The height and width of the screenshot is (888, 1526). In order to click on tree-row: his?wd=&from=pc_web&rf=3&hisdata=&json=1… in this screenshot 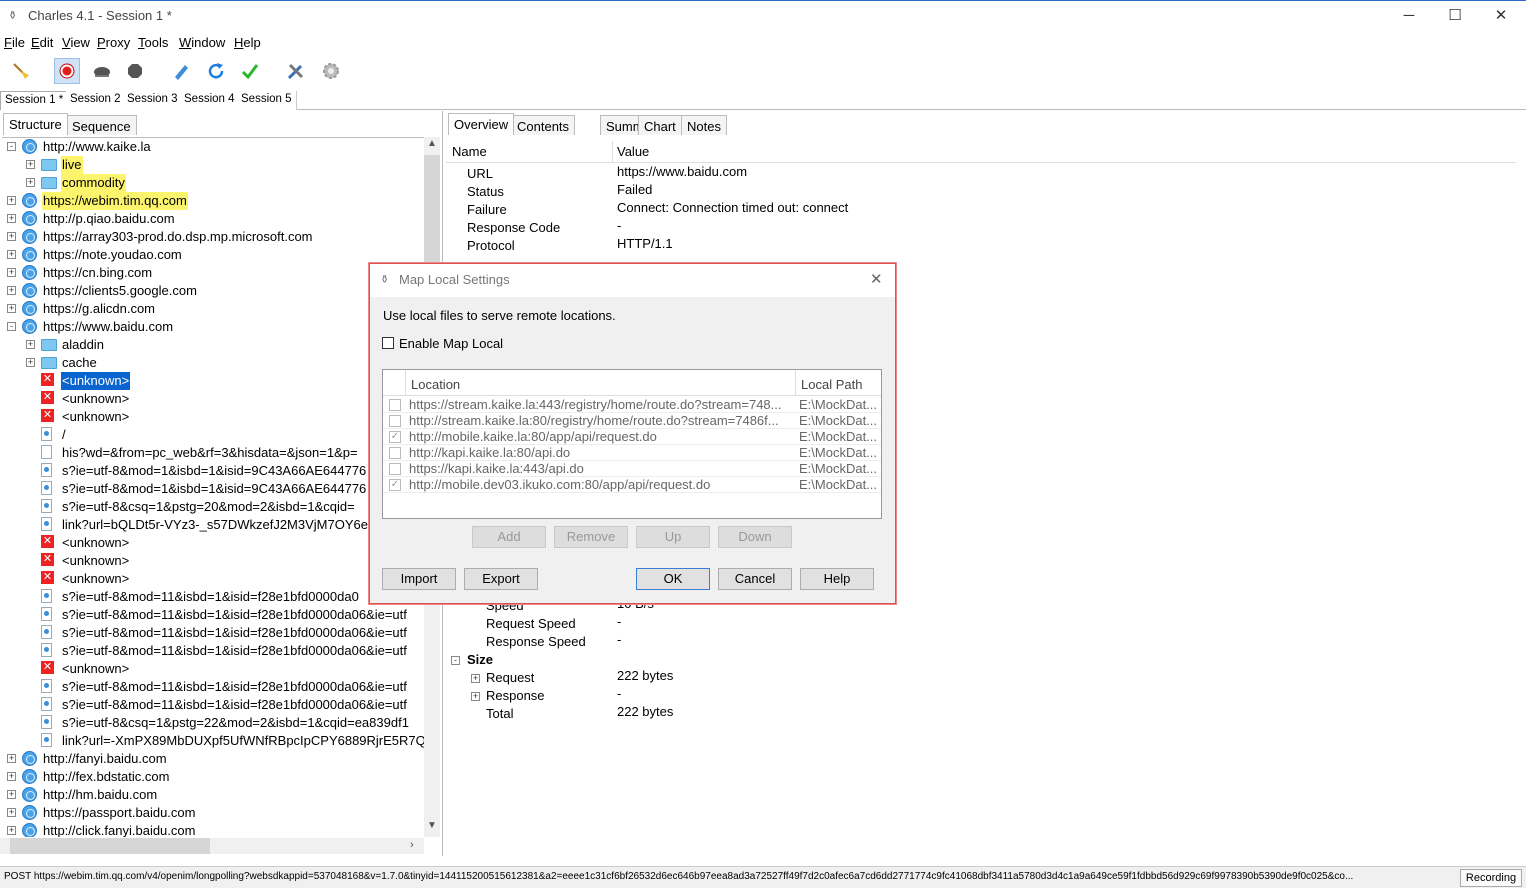, I will do `click(213, 453)`.